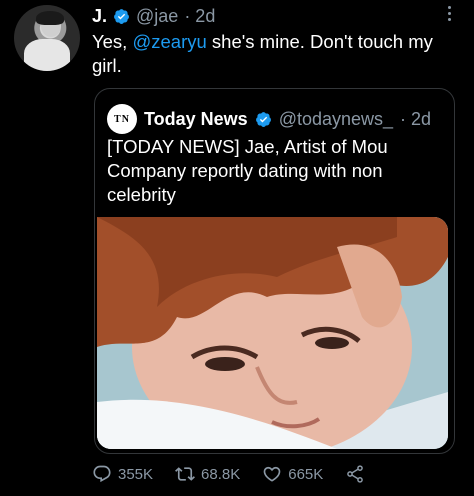 The width and height of the screenshot is (474, 496). I want to click on tweet-header: J. @jae · 2d, so click(153, 16).